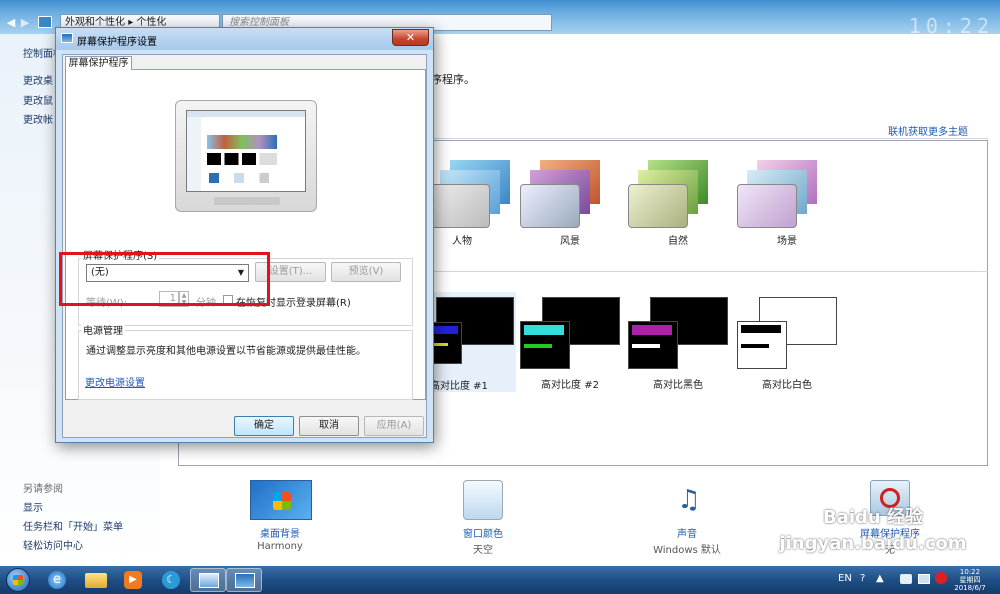 The image size is (1000, 594). I want to click on desktop-background-icon, so click(281, 500).